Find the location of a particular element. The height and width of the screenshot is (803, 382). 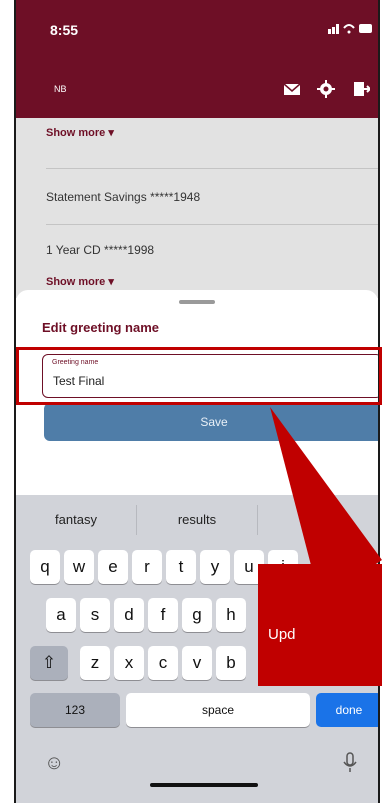

header-icons is located at coordinates (327, 89).